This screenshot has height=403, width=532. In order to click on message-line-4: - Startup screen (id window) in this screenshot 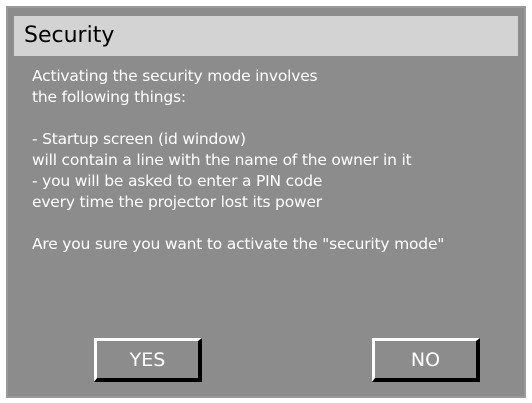, I will do `click(139, 139)`.